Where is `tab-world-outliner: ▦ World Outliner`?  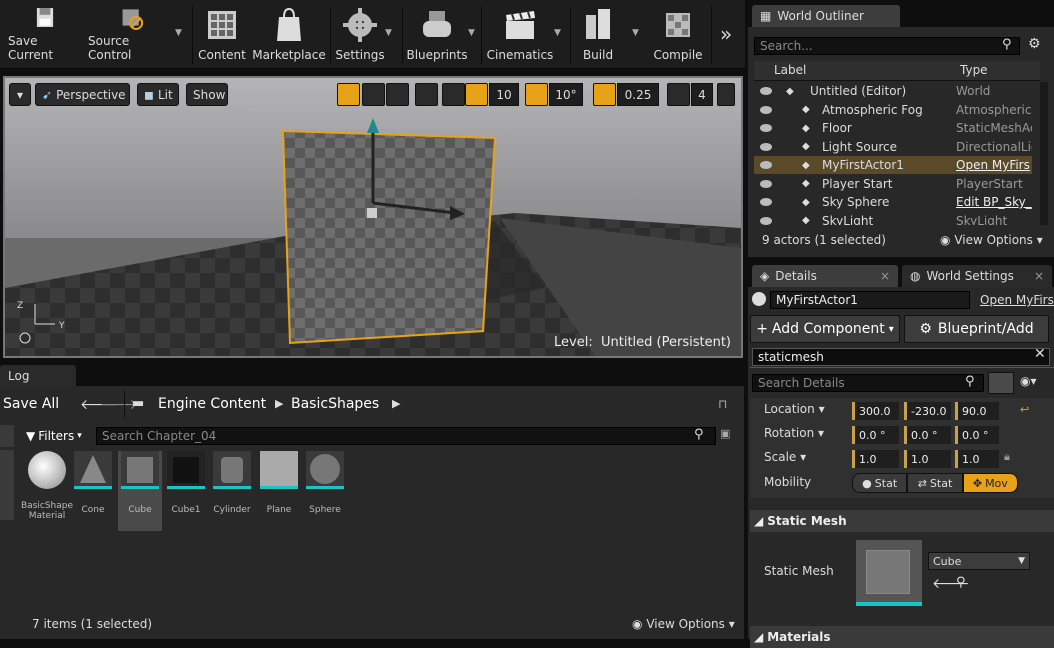
tab-world-outliner: ▦ World Outliner is located at coordinates (826, 16).